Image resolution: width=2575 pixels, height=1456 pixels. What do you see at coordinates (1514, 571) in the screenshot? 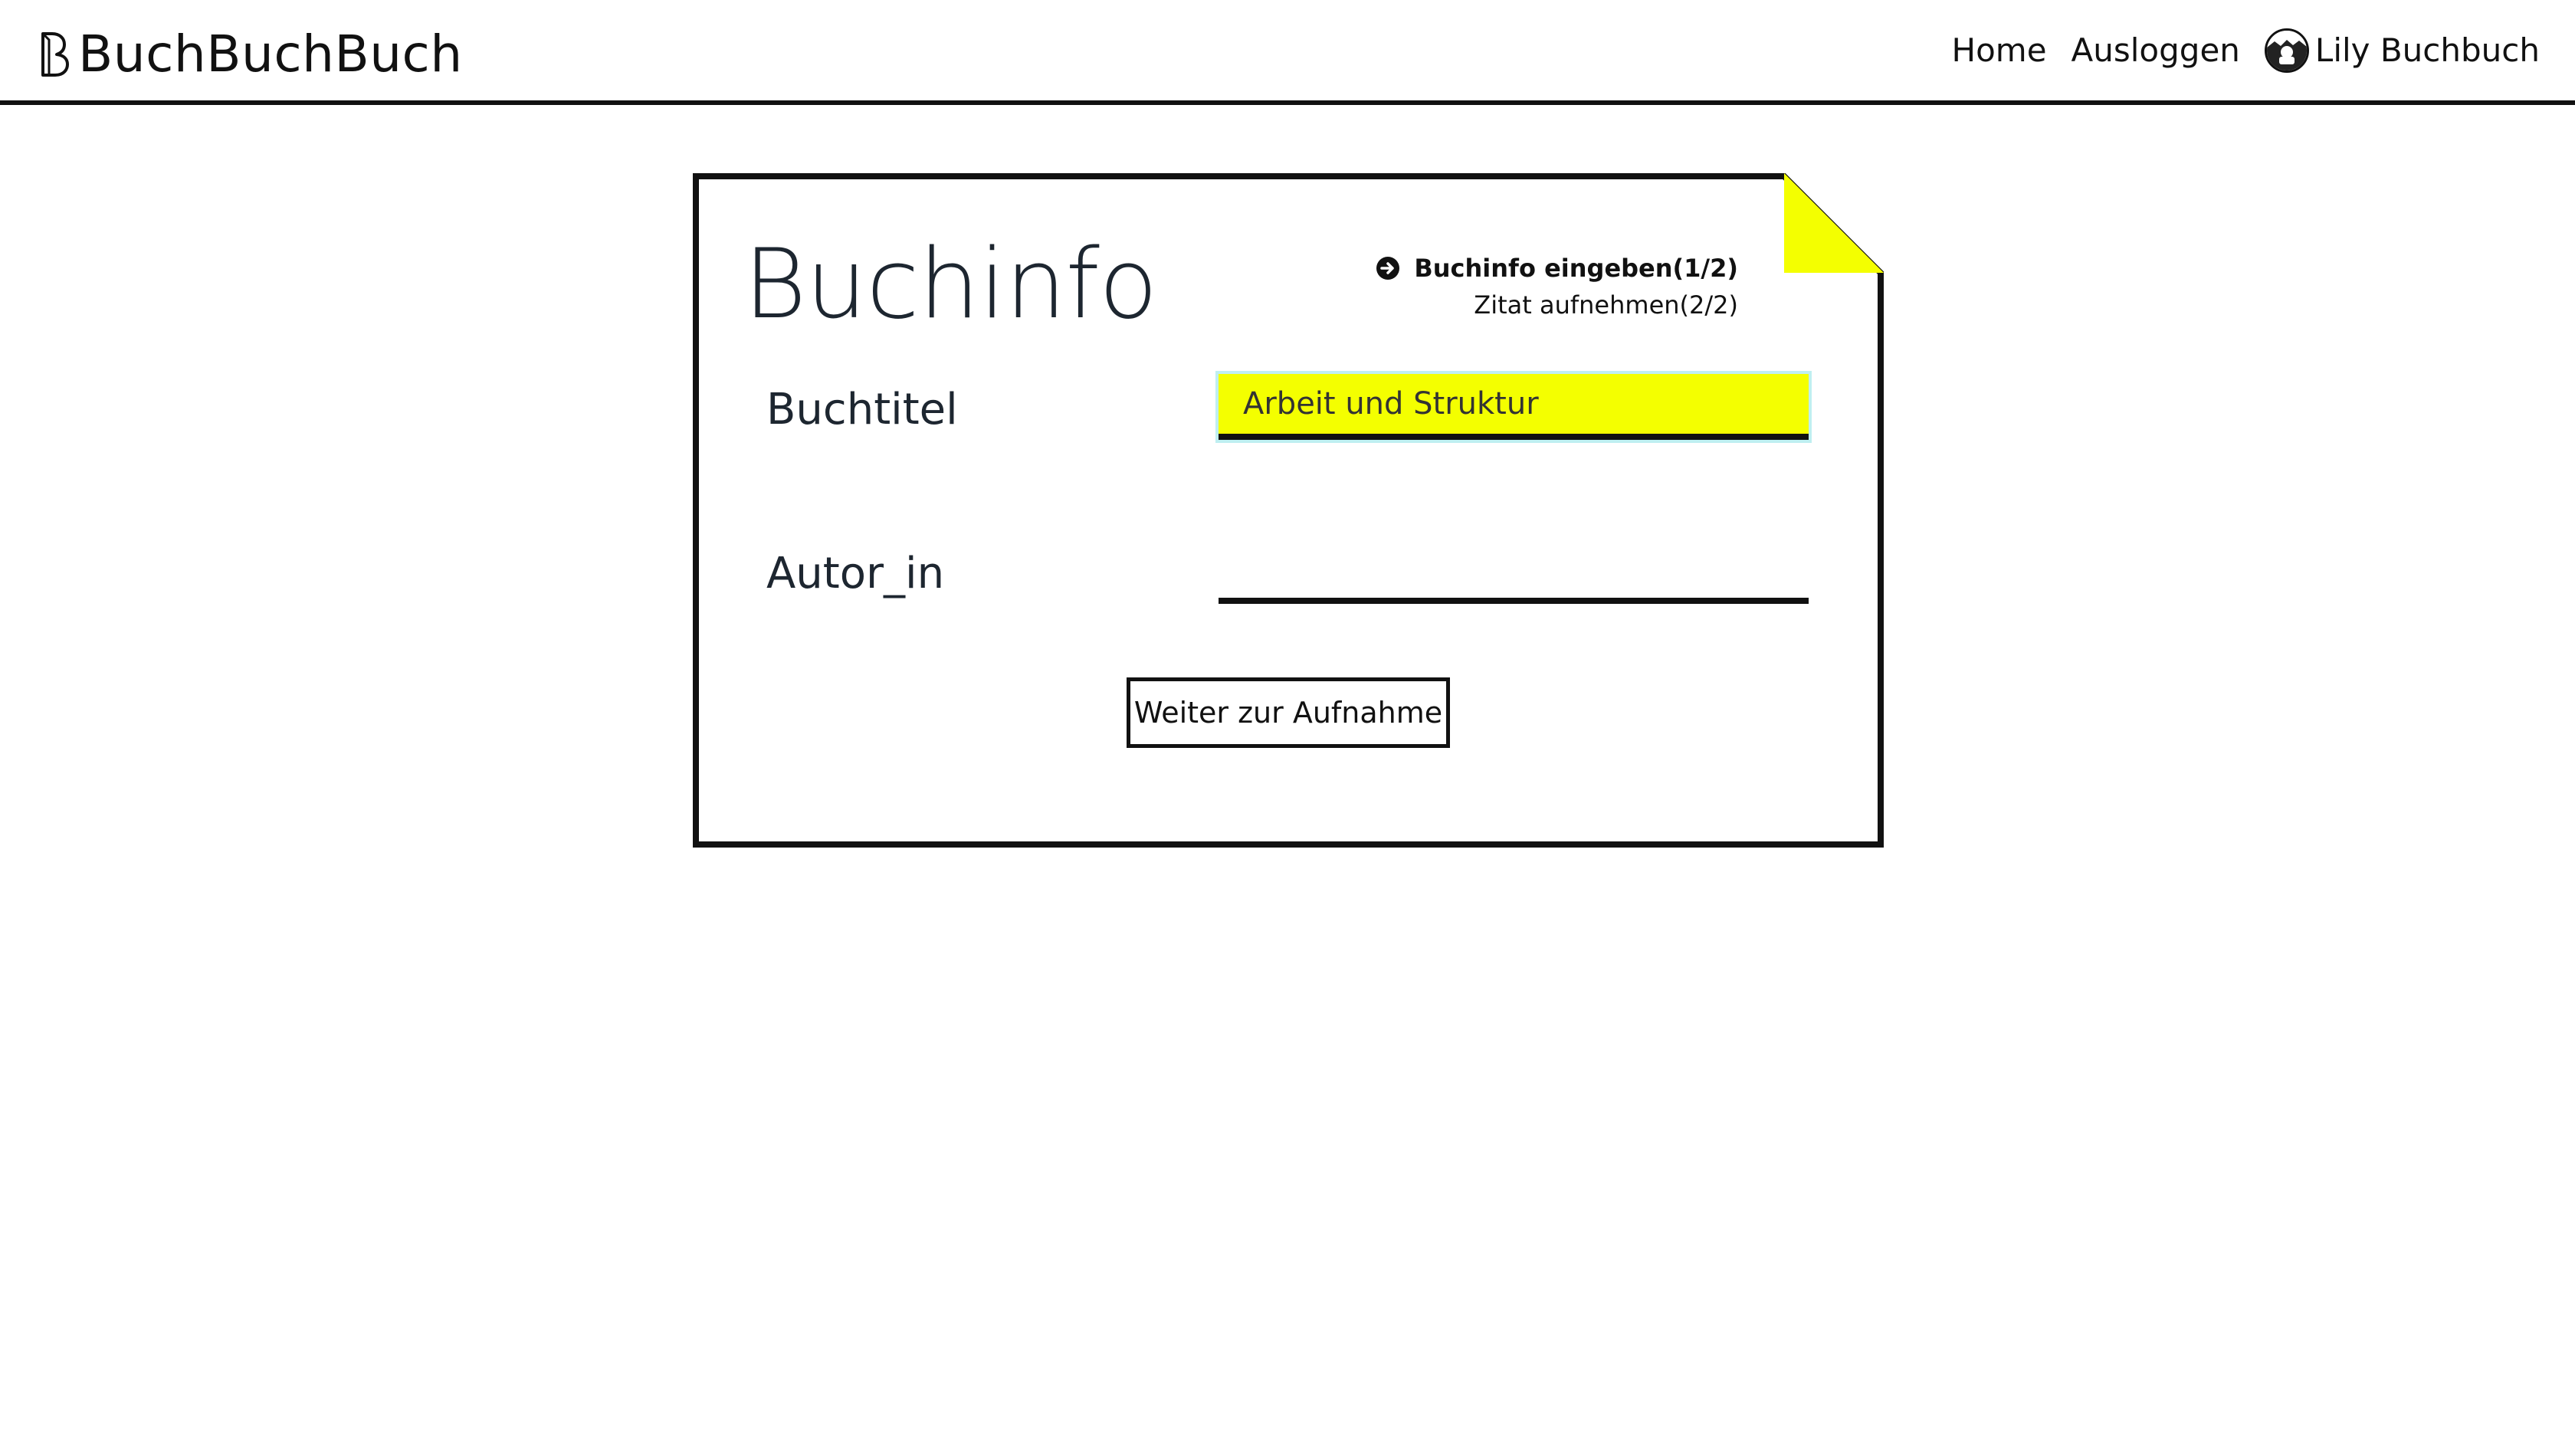
I see `author-input` at bounding box center [1514, 571].